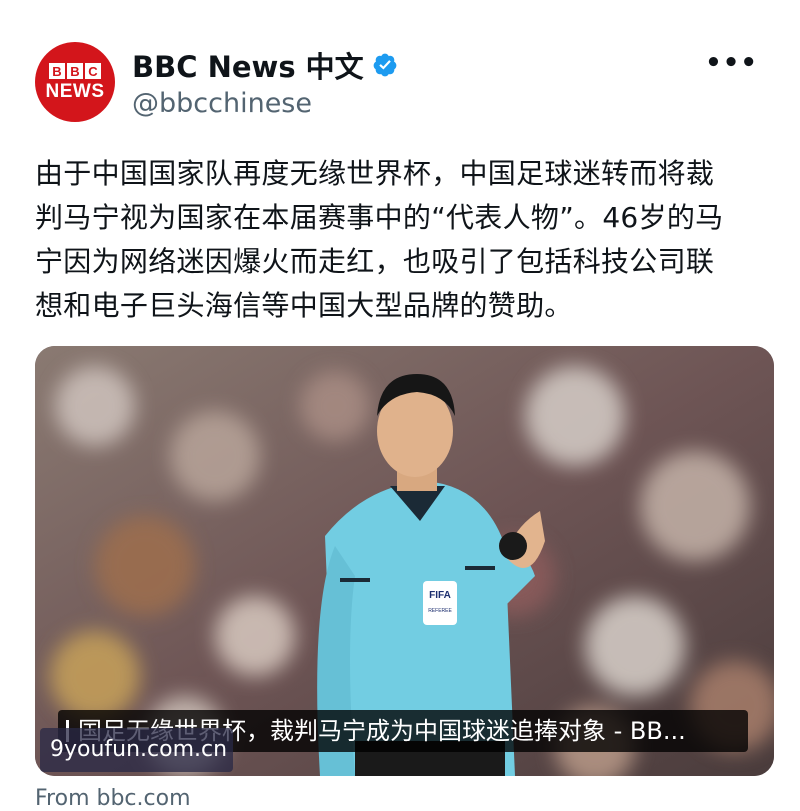 The image size is (800, 811). Describe the element at coordinates (385, 65) in the screenshot. I see `verified-badge-icon` at that location.